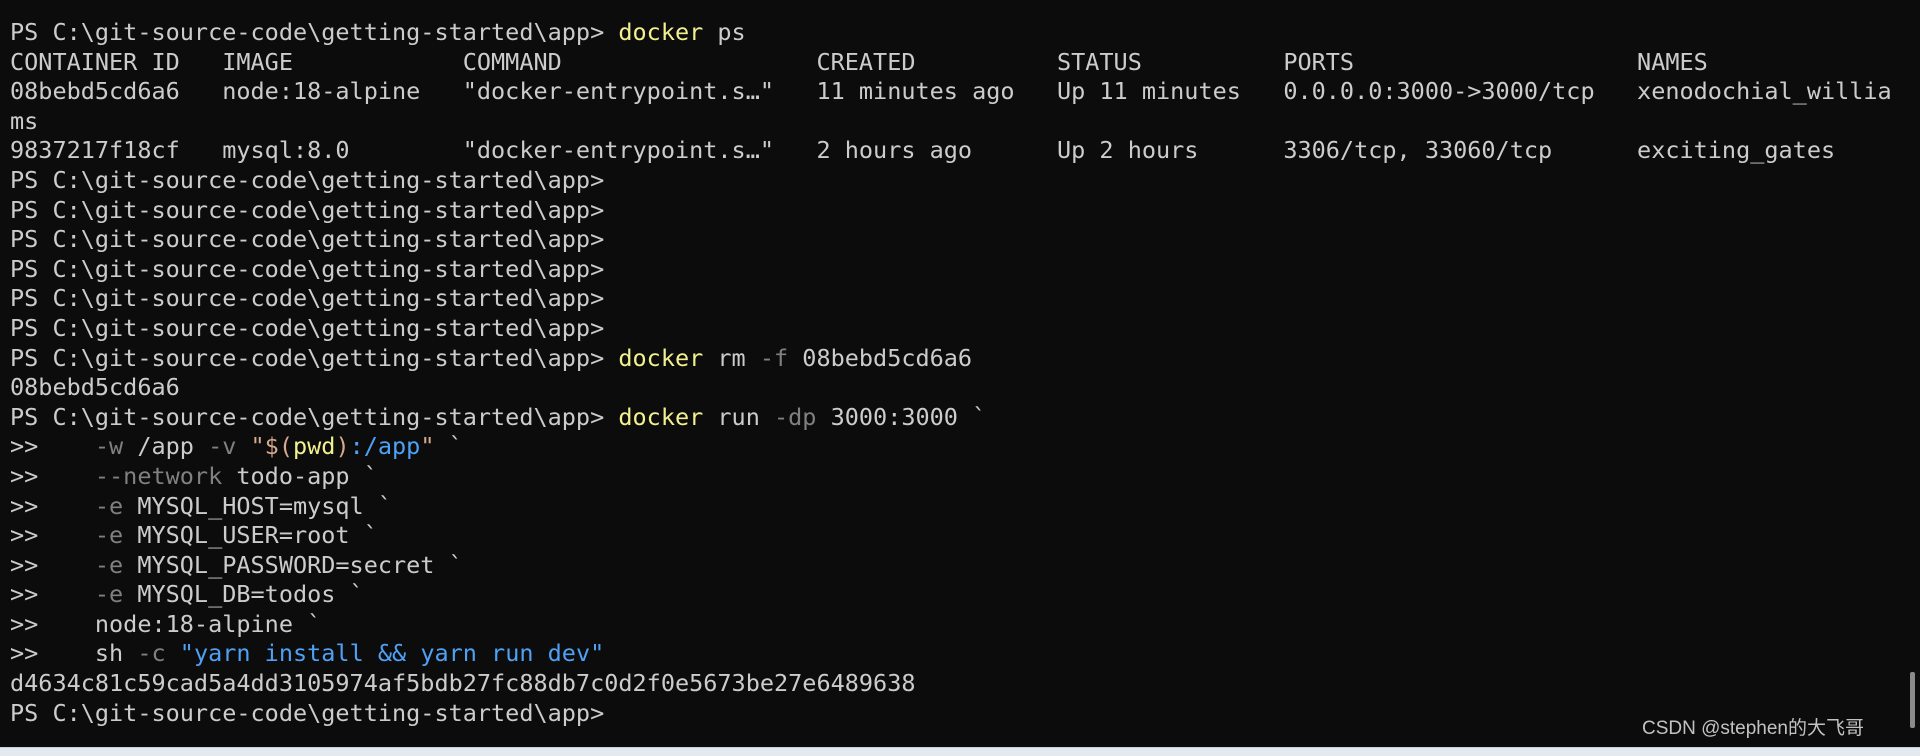  I want to click on terminal-text-segment: rm, so click(731, 357).